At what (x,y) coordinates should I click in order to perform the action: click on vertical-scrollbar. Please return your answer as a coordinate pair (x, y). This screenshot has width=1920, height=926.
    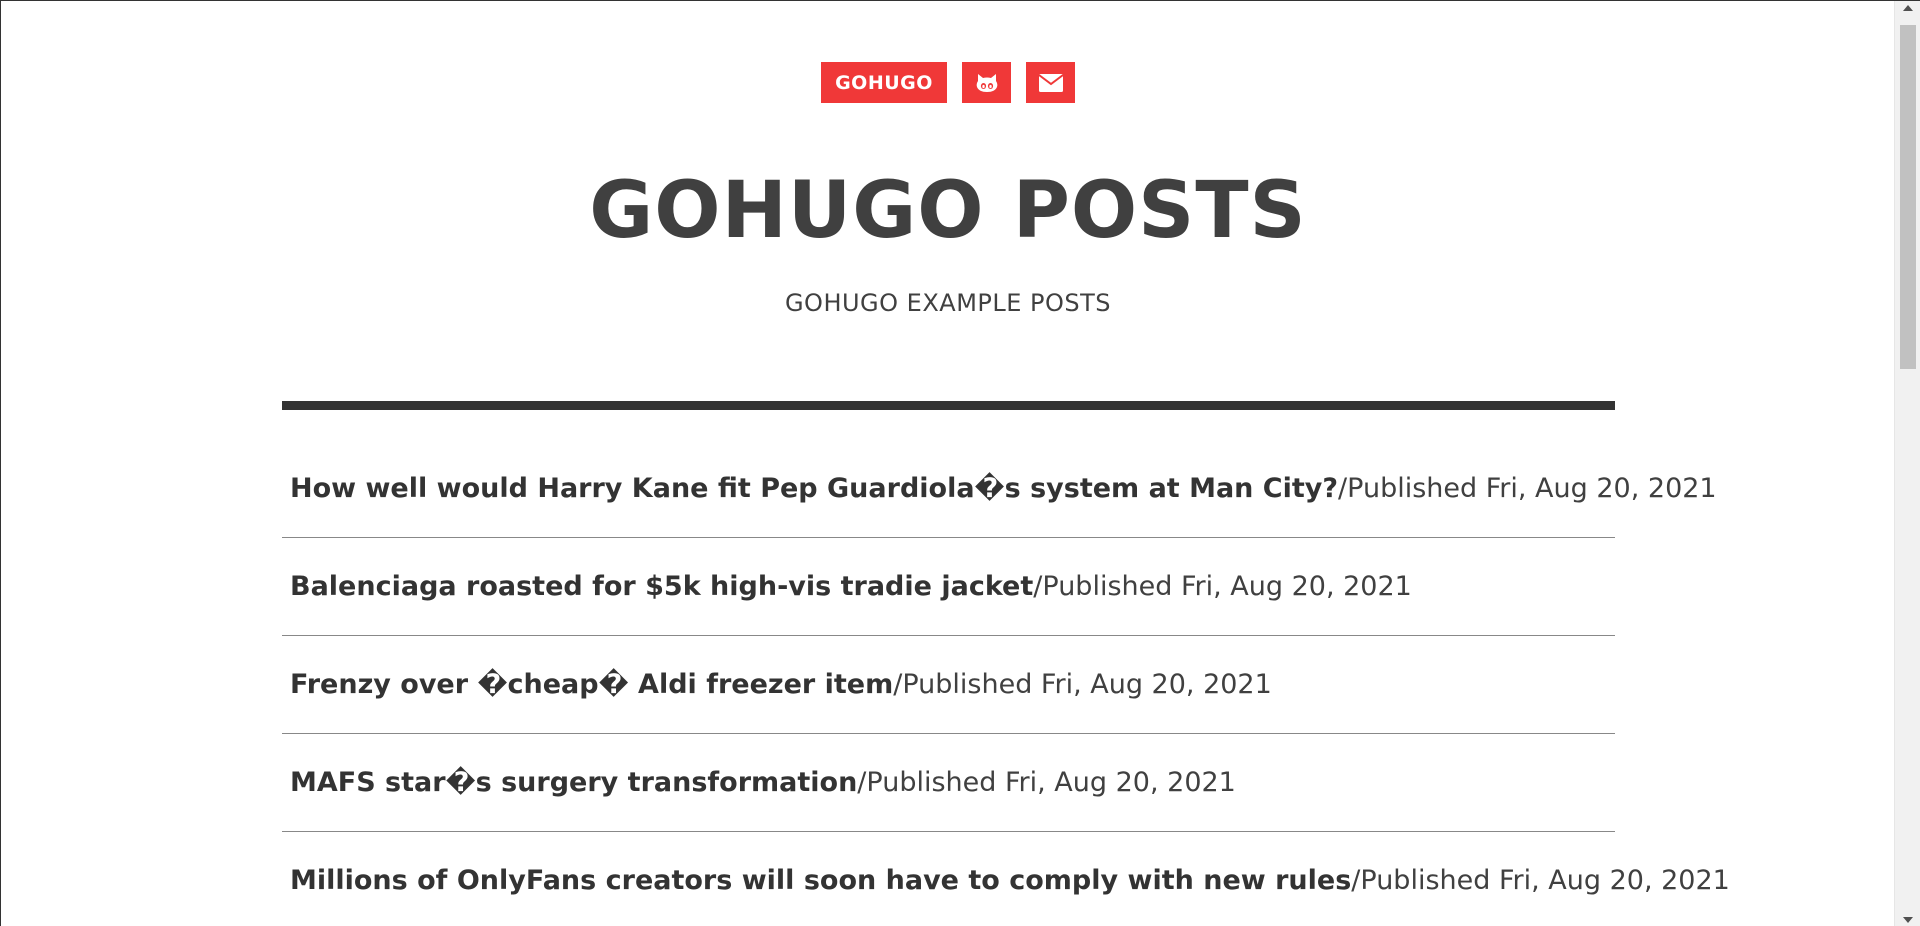
    Looking at the image, I should click on (1907, 463).